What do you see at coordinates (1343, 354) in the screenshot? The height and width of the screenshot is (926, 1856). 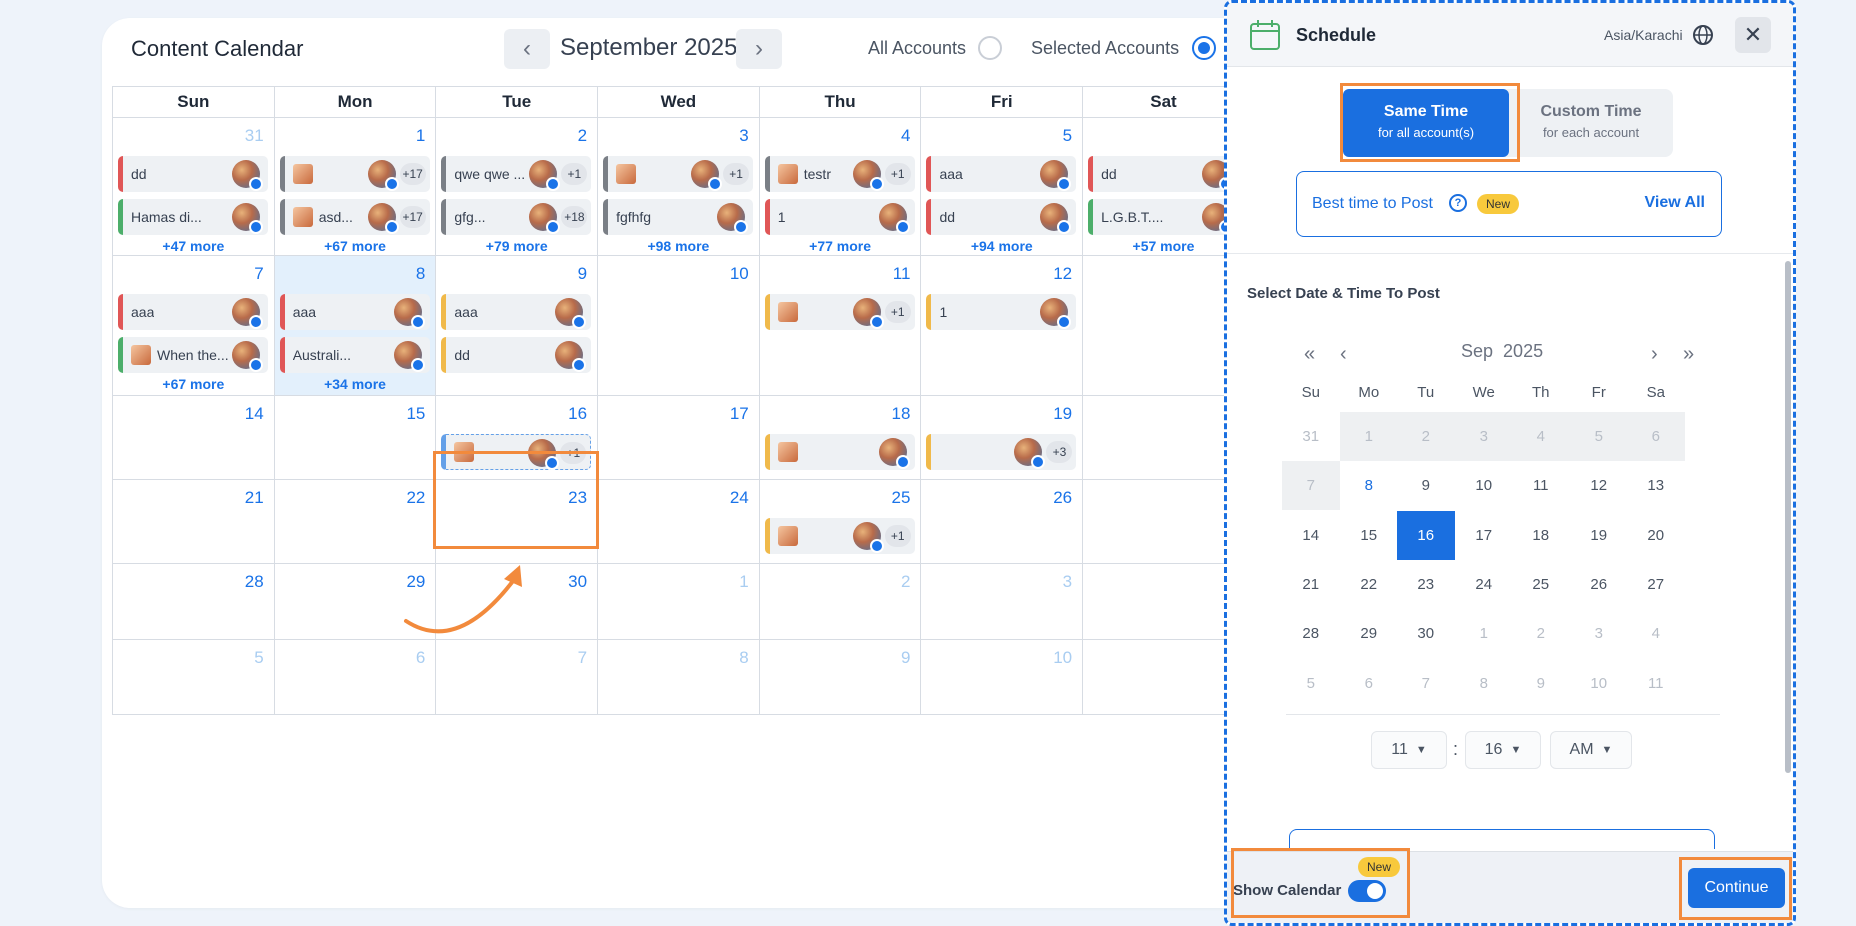 I see `prev-month-dp-button: ‹` at bounding box center [1343, 354].